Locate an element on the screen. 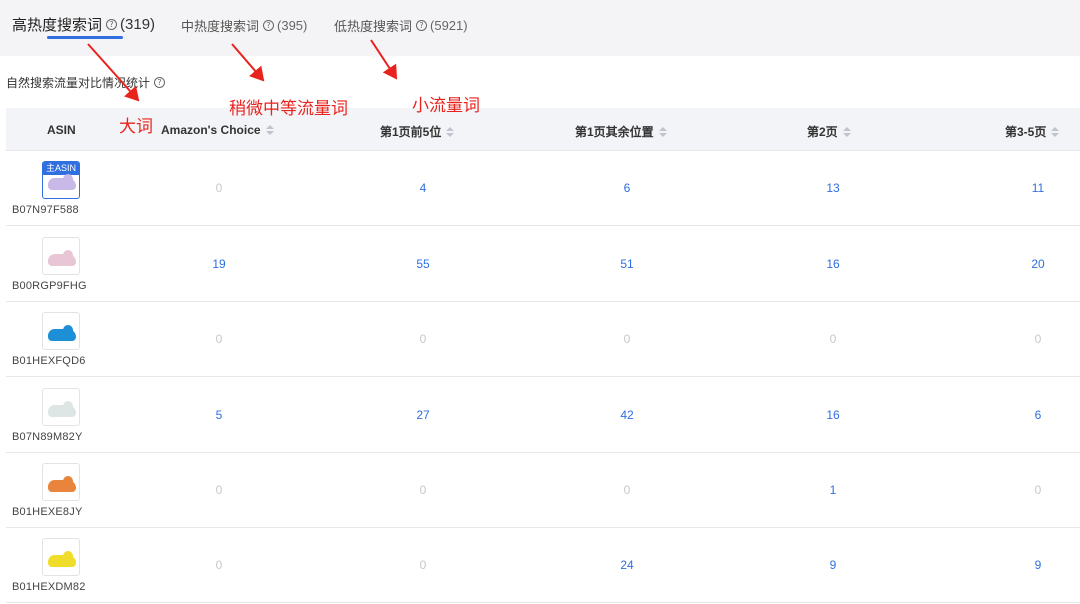 Image resolution: width=1080 pixels, height=604 pixels. table-row: B01HEXE8JY 0 0 0 1 0 is located at coordinates (543, 490).